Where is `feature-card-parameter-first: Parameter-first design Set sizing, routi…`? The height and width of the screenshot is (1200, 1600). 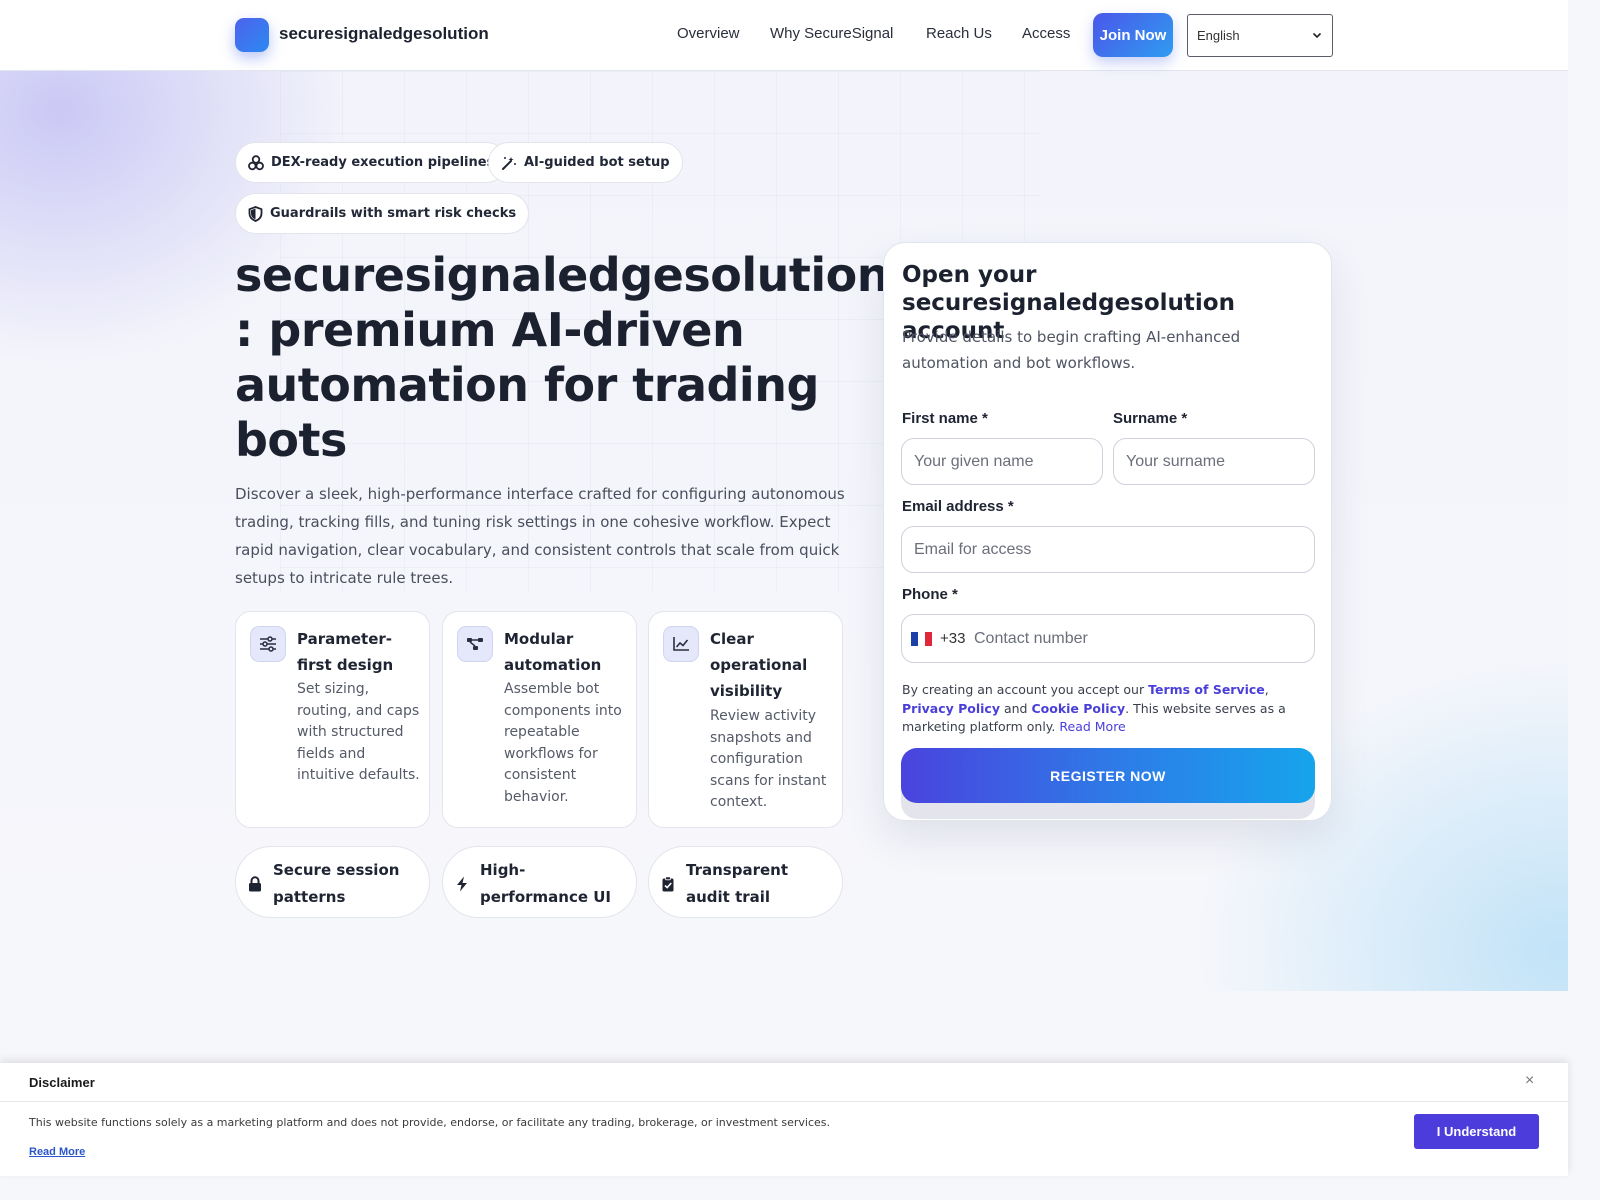 feature-card-parameter-first: Parameter-first design Set sizing, routi… is located at coordinates (332, 719).